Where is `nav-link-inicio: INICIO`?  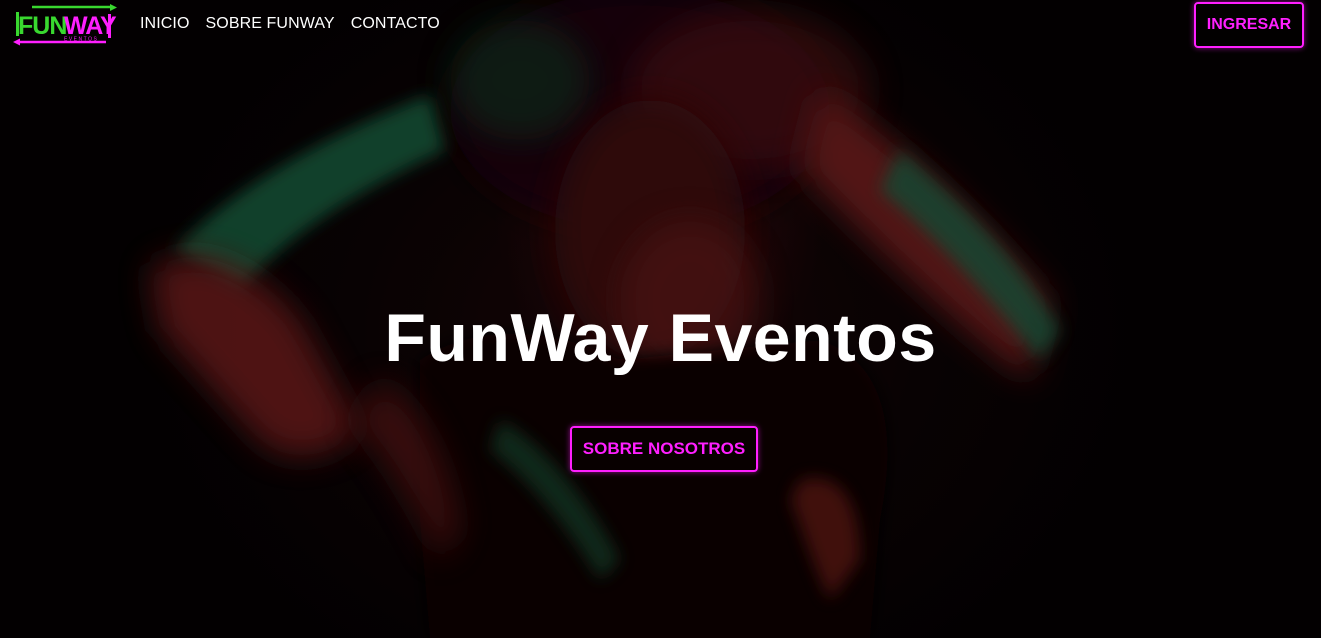
nav-link-inicio: INICIO is located at coordinates (165, 24).